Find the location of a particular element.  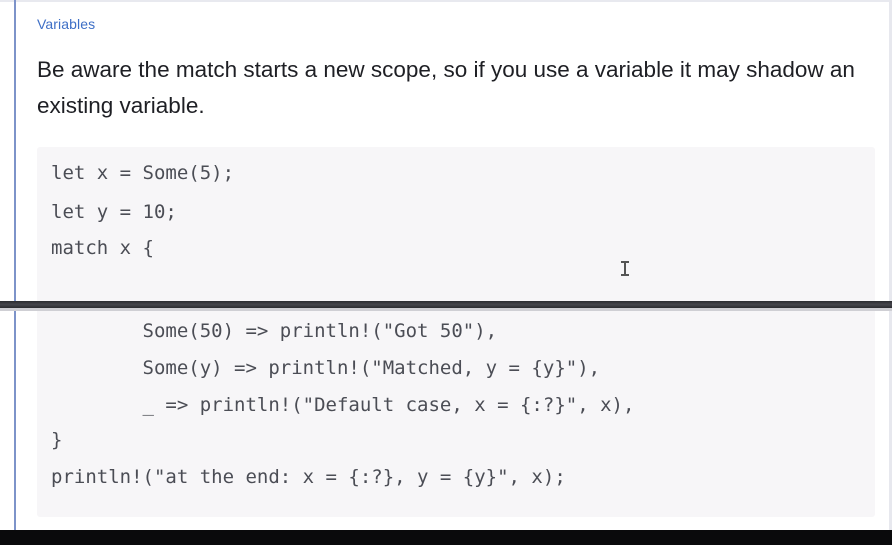

code-line: match x { is located at coordinates (102, 248).